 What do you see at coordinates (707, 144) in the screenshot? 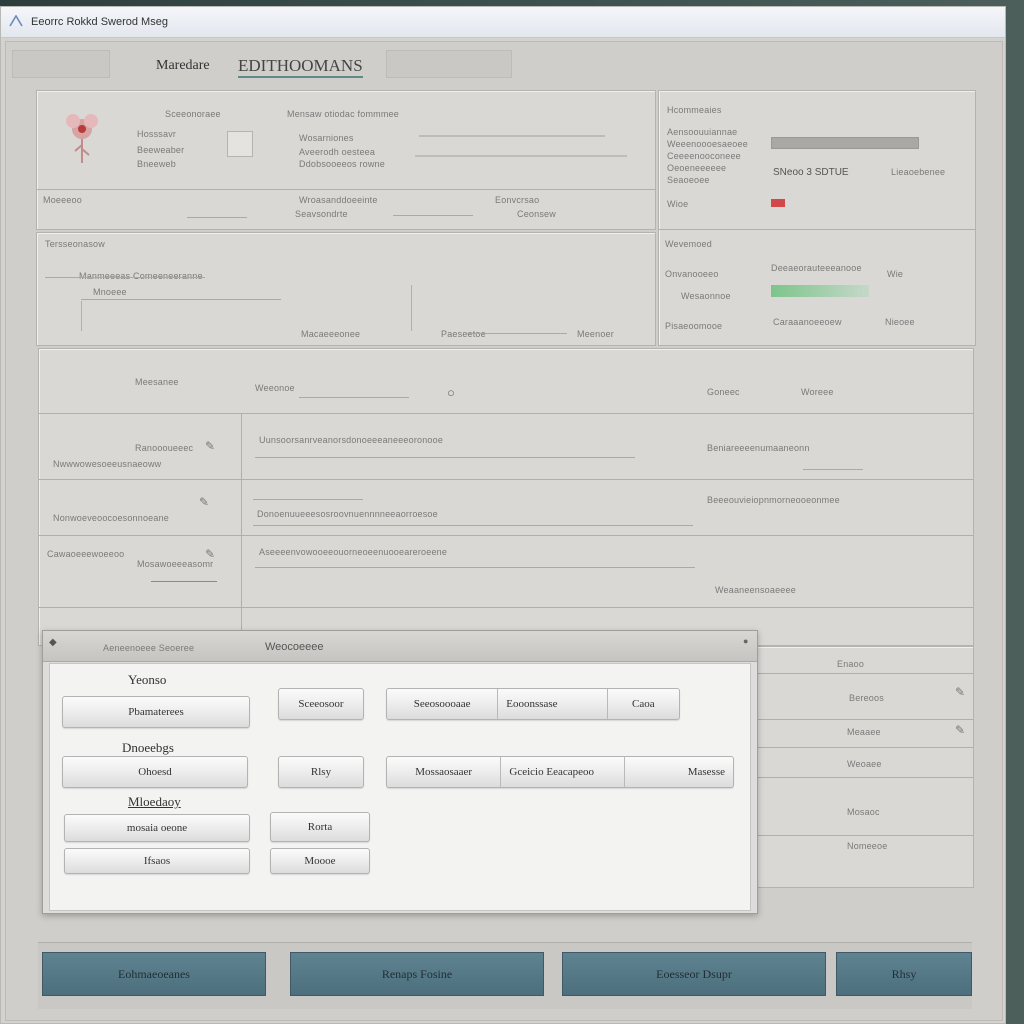
I see `right-line: Weeenoooesaeoee` at bounding box center [707, 144].